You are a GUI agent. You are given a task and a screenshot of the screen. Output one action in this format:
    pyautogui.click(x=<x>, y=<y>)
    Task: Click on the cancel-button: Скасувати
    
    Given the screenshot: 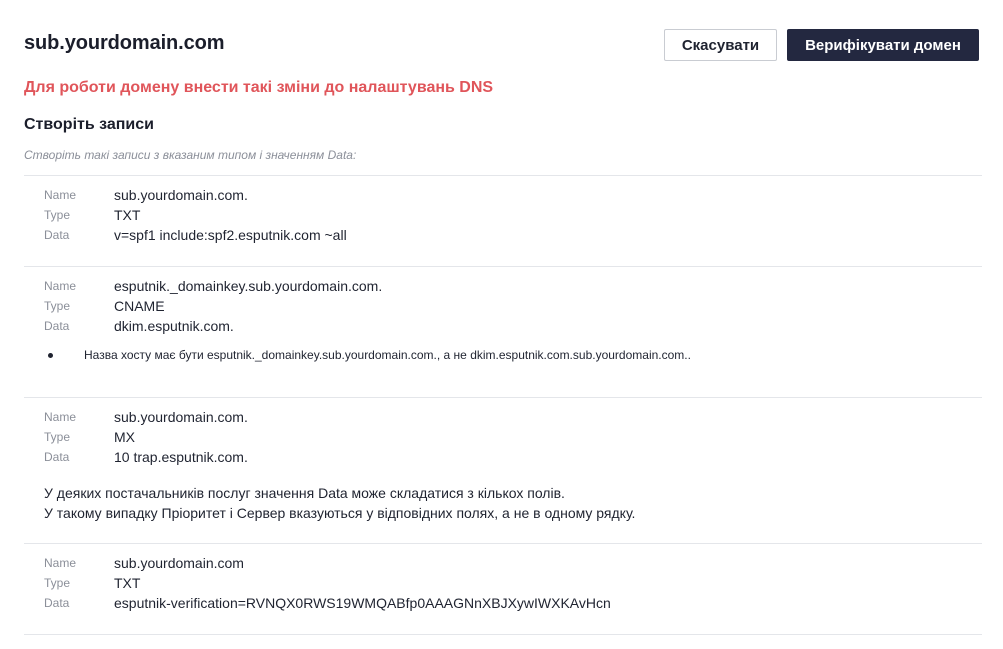 What is the action you would take?
    pyautogui.click(x=720, y=45)
    